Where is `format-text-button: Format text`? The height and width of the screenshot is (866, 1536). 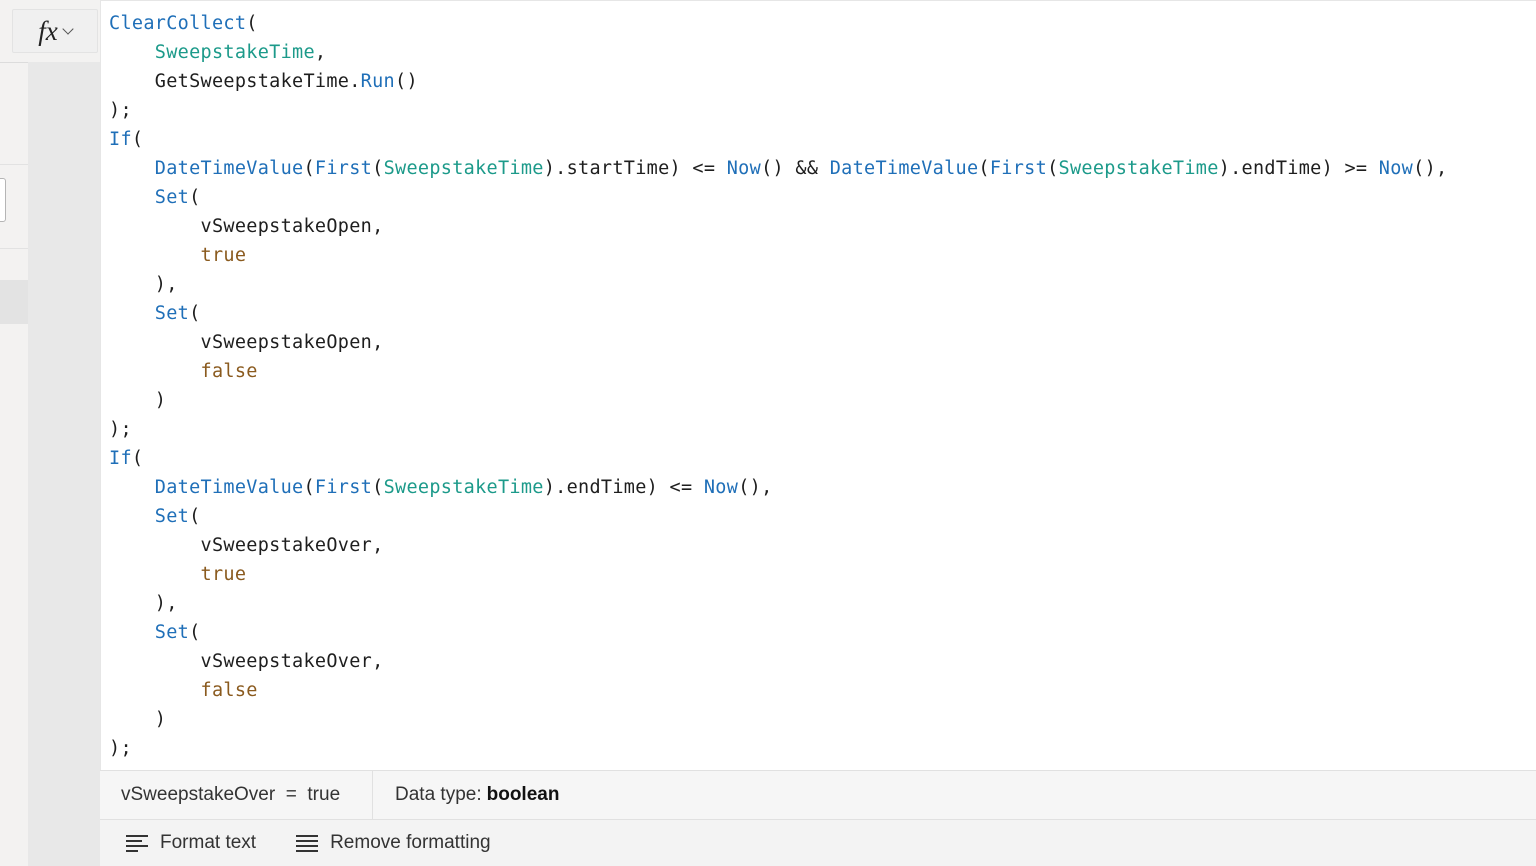
format-text-button: Format text is located at coordinates (191, 843).